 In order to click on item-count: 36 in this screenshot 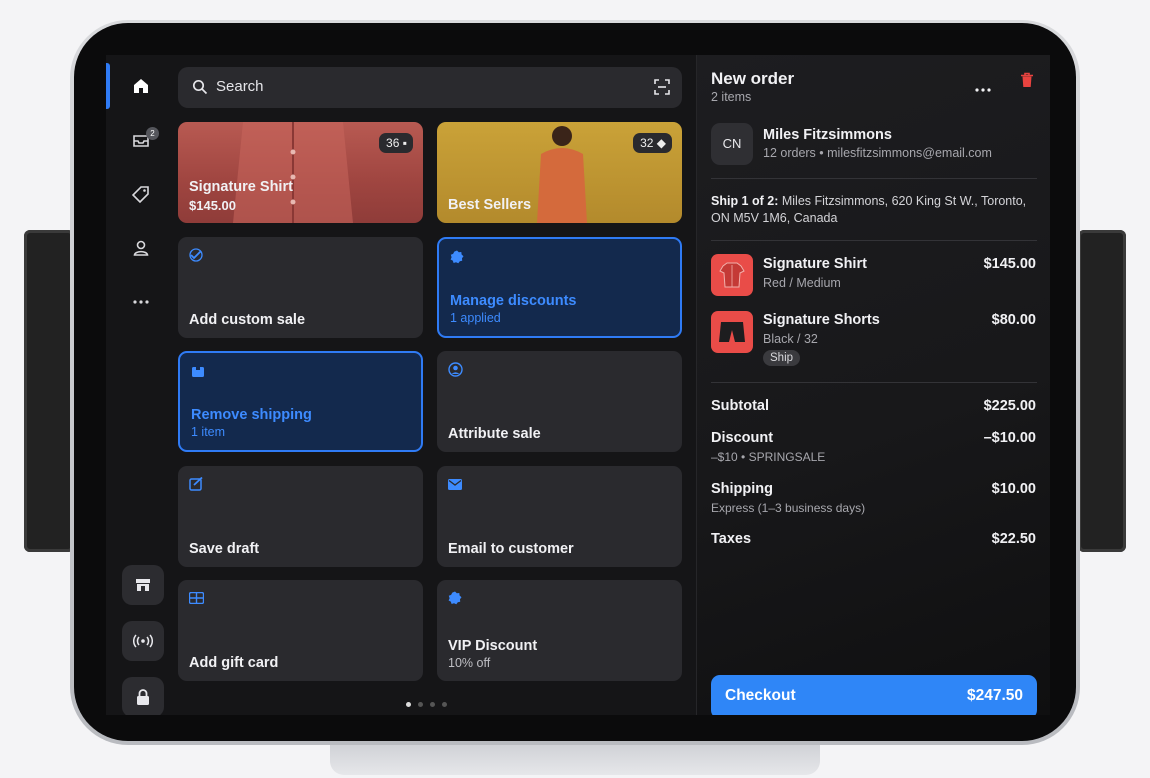, I will do `click(393, 143)`.